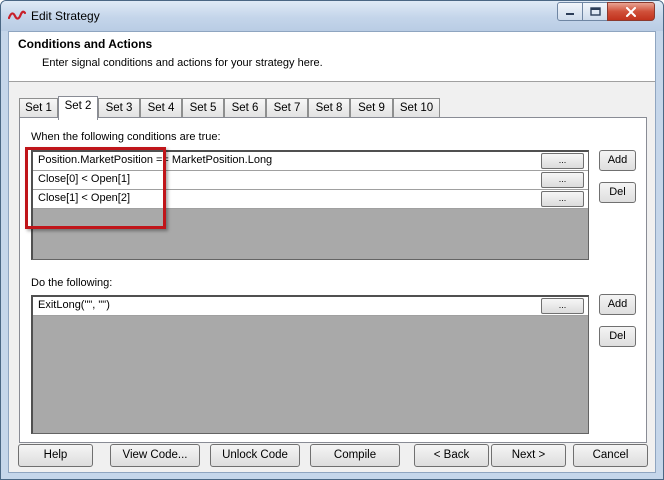 This screenshot has height=480, width=664. Describe the element at coordinates (371, 108) in the screenshot. I see `tab-set-9: Set 9` at that location.